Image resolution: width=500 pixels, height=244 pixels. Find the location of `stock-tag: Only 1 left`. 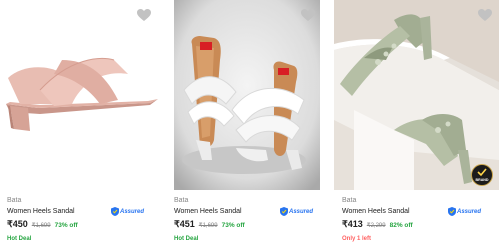

stock-tag: Only 1 left is located at coordinates (357, 239).